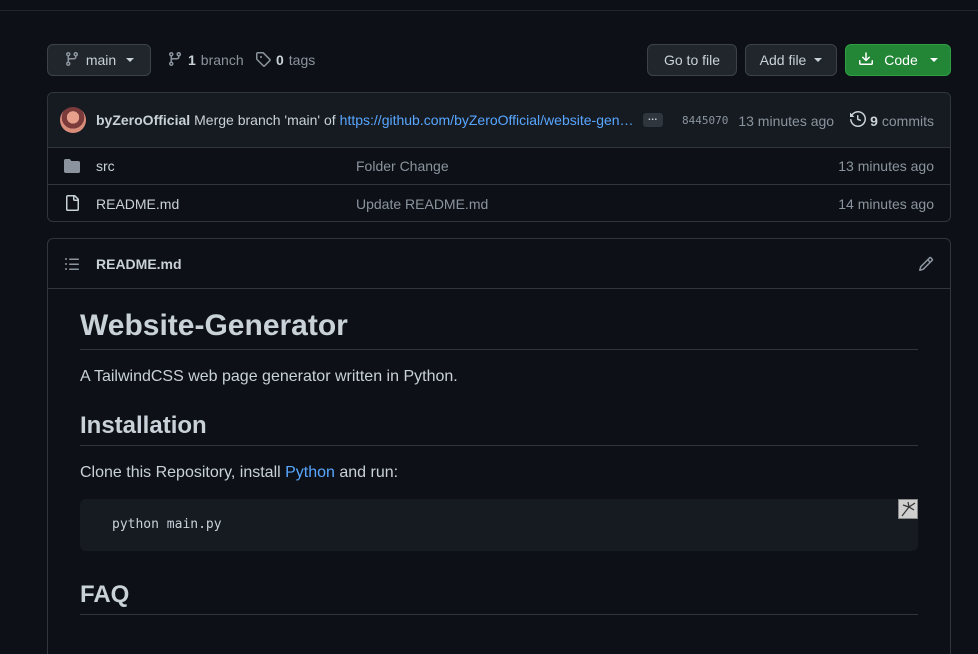  I want to click on commit-author: byZeroOfficial, so click(143, 120).